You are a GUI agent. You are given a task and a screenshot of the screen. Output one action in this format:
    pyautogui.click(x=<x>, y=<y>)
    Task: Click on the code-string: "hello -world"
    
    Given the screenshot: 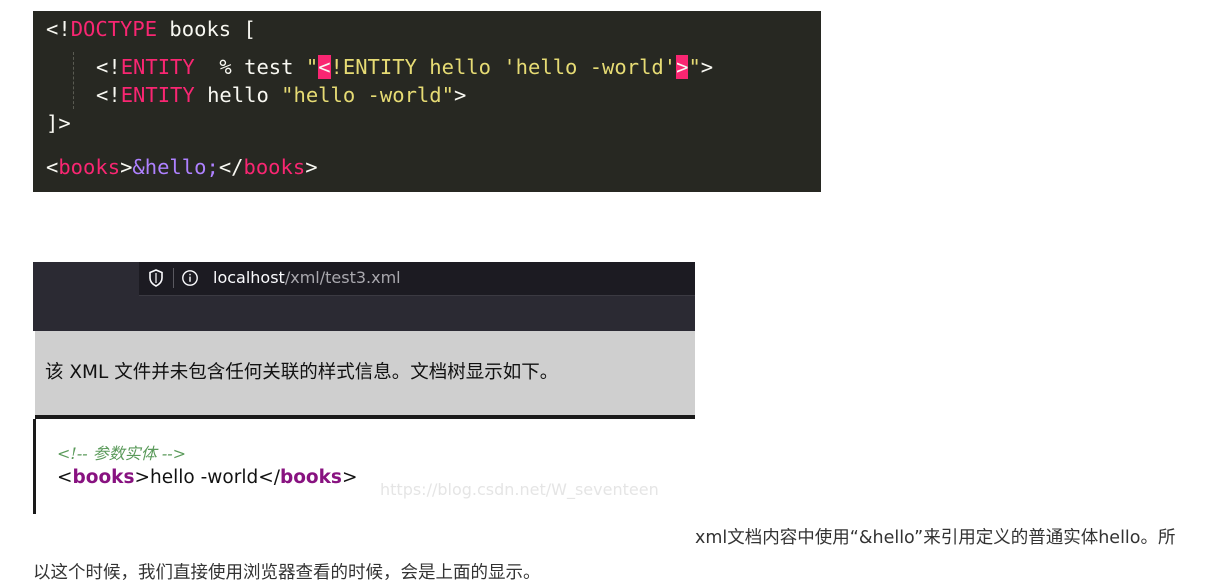 What is the action you would take?
    pyautogui.click(x=367, y=95)
    